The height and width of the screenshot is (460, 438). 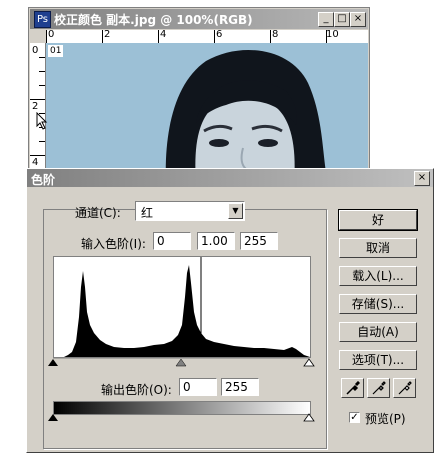 What do you see at coordinates (378, 248) in the screenshot?
I see `cancel-button: 取消` at bounding box center [378, 248].